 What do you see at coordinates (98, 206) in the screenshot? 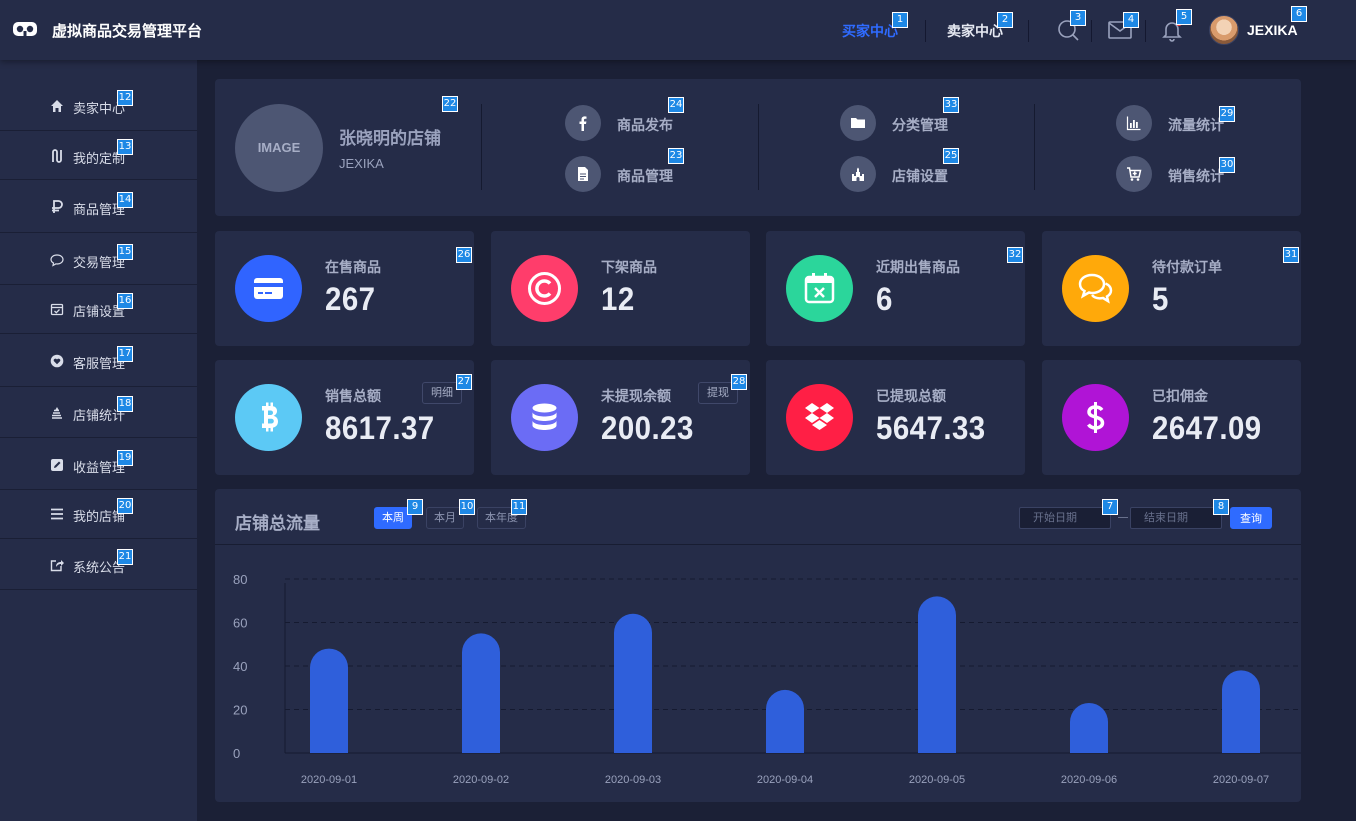
I see `sidebar-item-goods: 商品管理` at bounding box center [98, 206].